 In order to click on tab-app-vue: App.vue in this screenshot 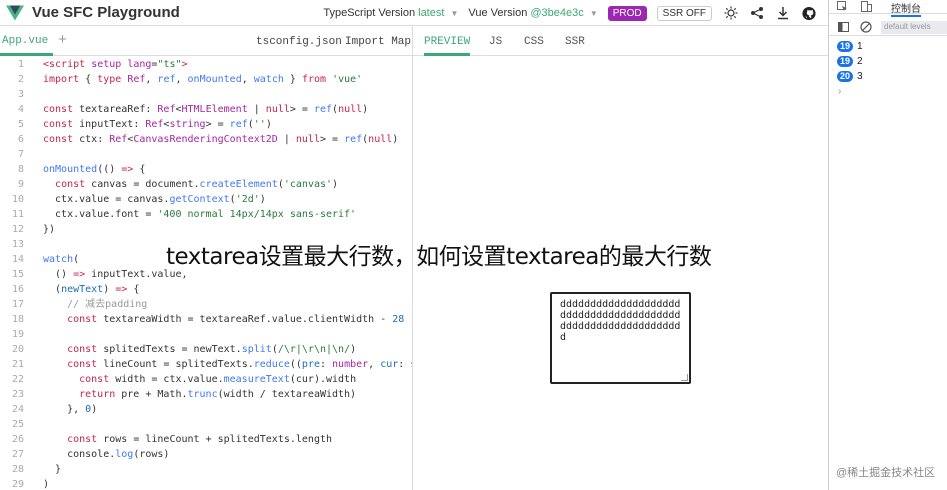, I will do `click(27, 41)`.